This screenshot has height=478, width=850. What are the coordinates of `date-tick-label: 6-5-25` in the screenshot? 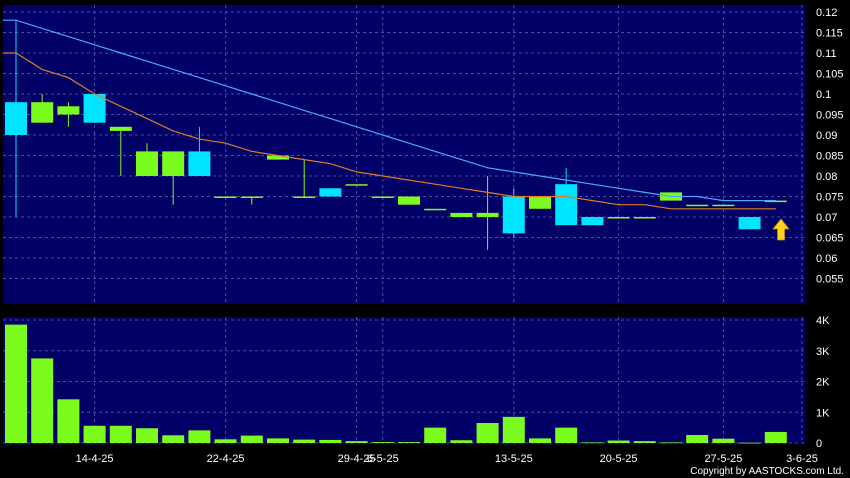 It's located at (383, 459).